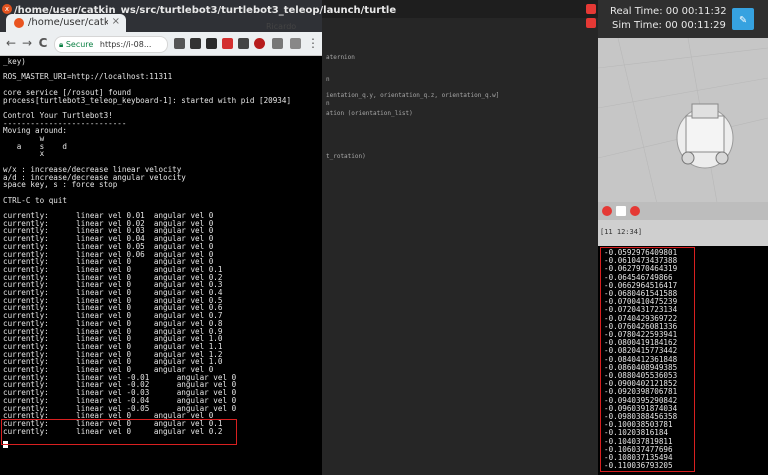  Describe the element at coordinates (281, 26) in the screenshot. I see `profile-name: Ricardo` at that location.